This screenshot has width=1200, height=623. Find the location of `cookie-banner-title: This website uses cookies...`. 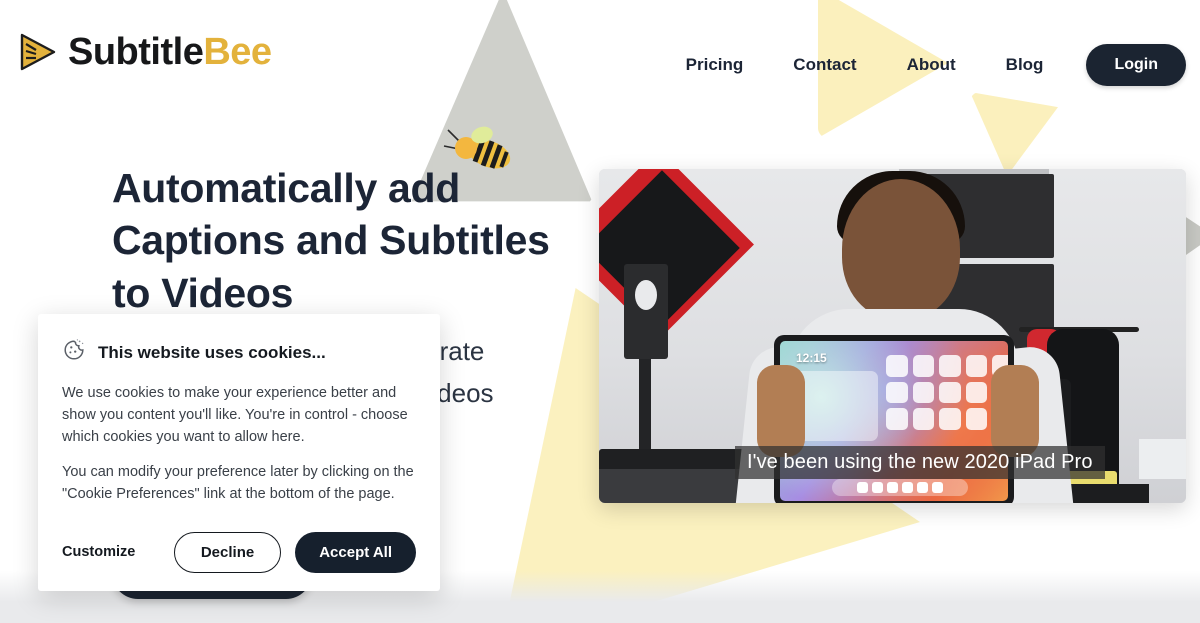

cookie-banner-title: This website uses cookies... is located at coordinates (212, 352).